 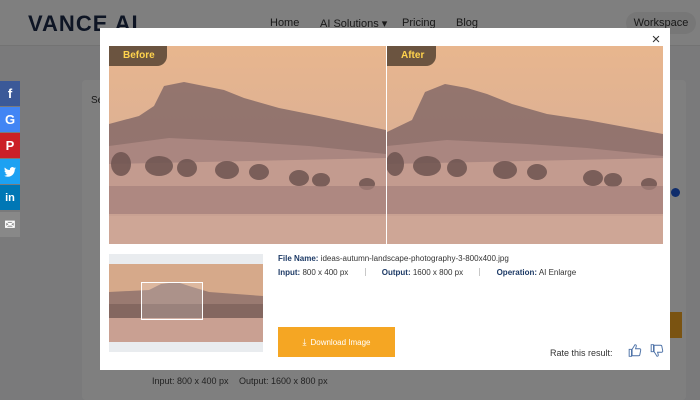 I want to click on email-icon: ✉, so click(x=10, y=224).